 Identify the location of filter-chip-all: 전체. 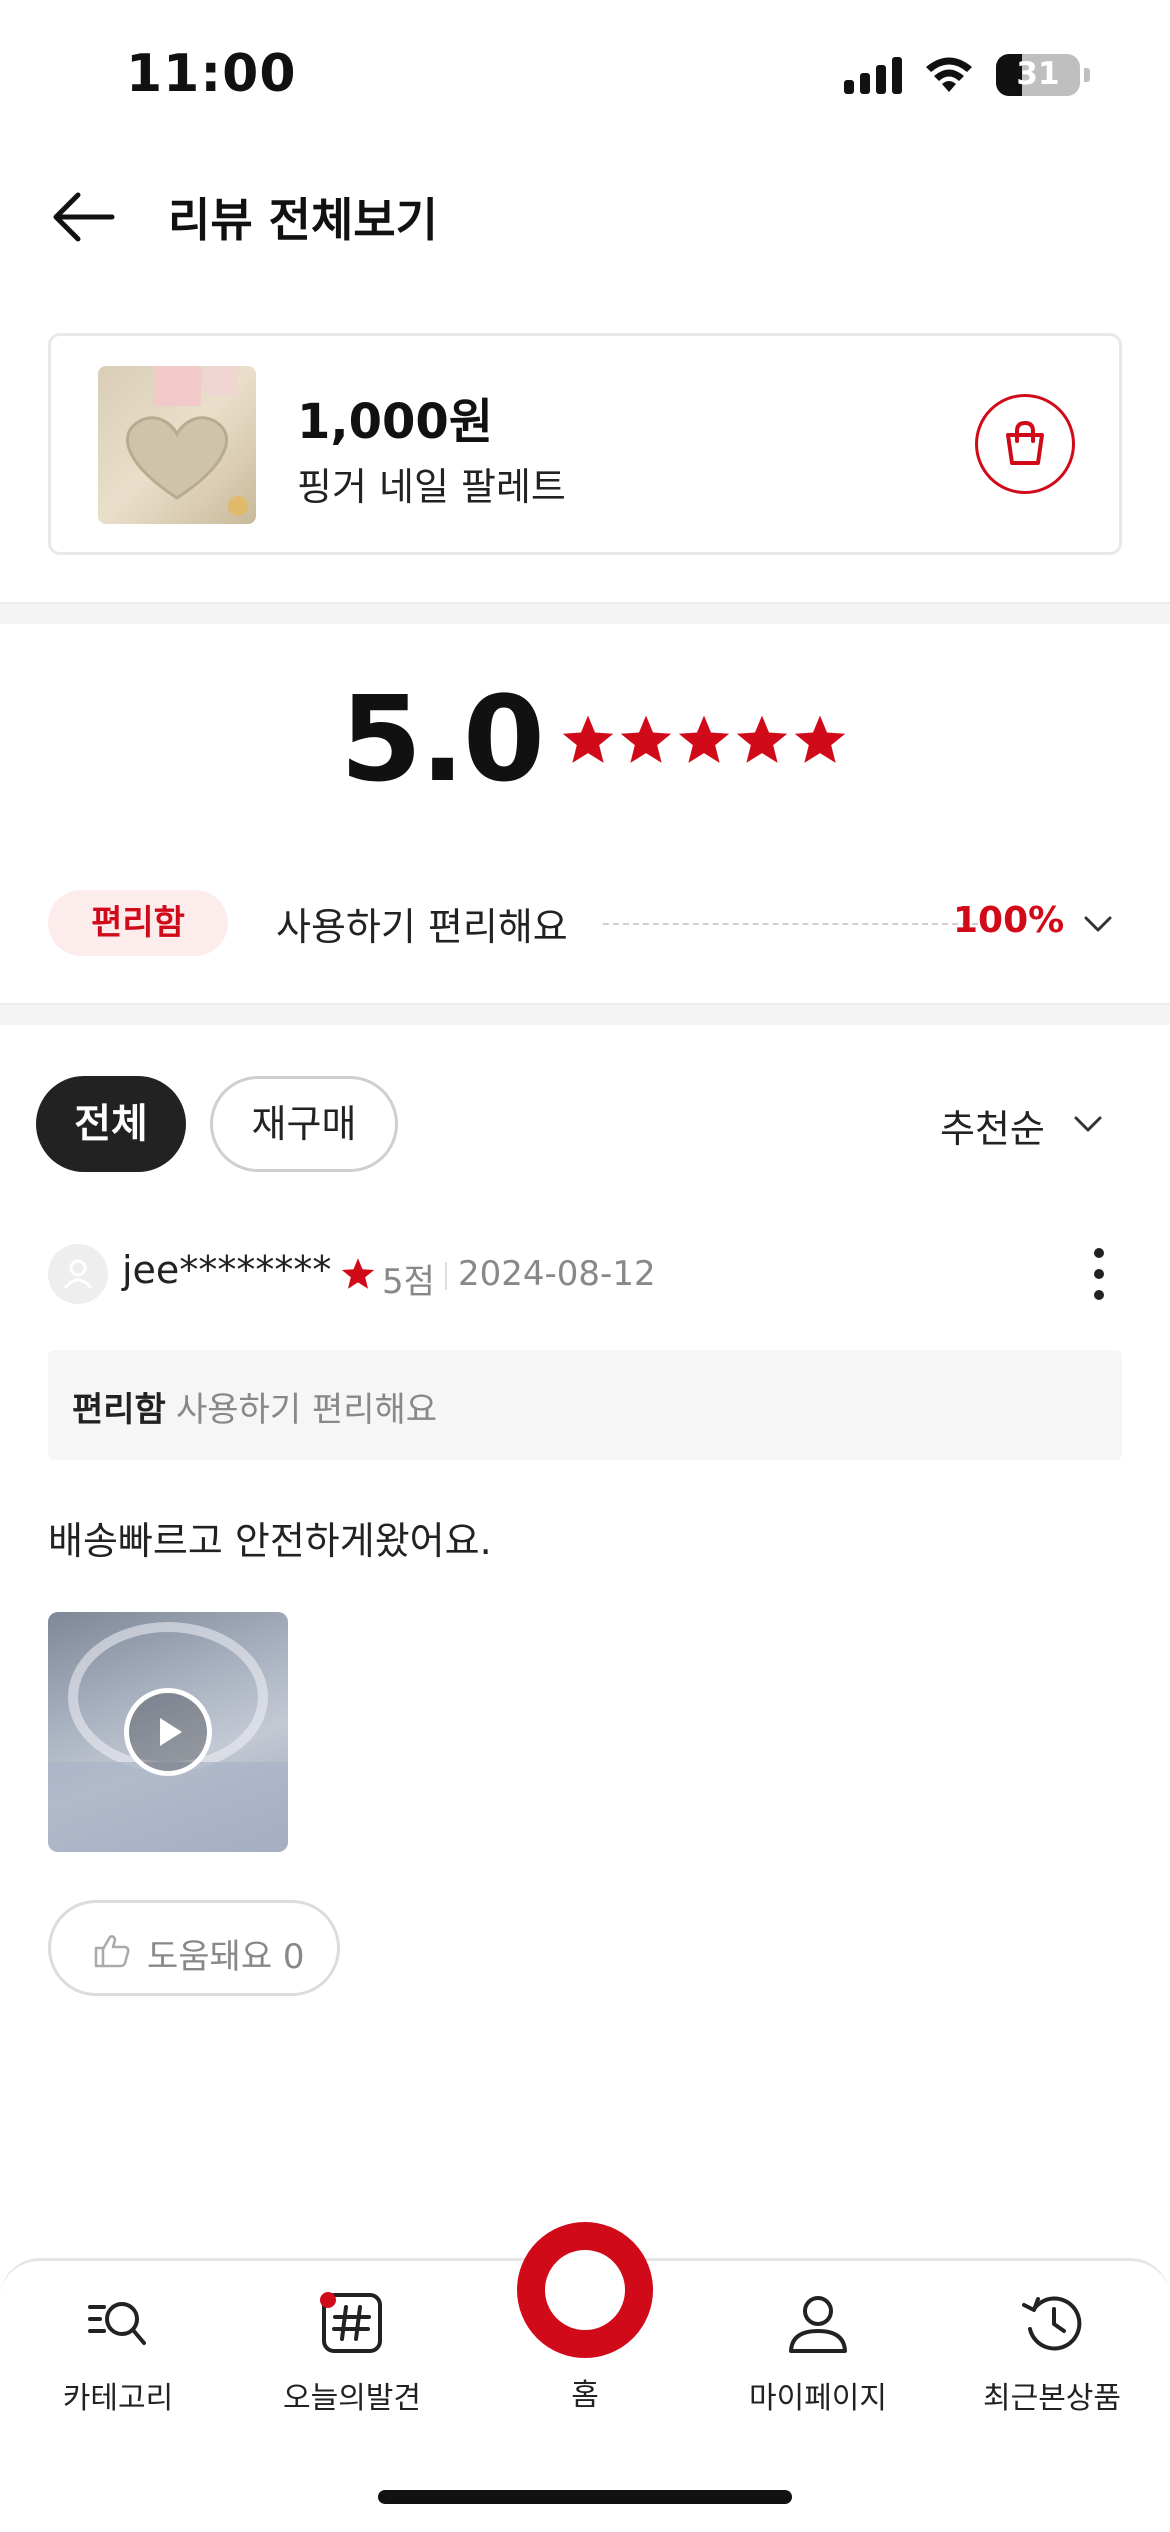
(111, 1124).